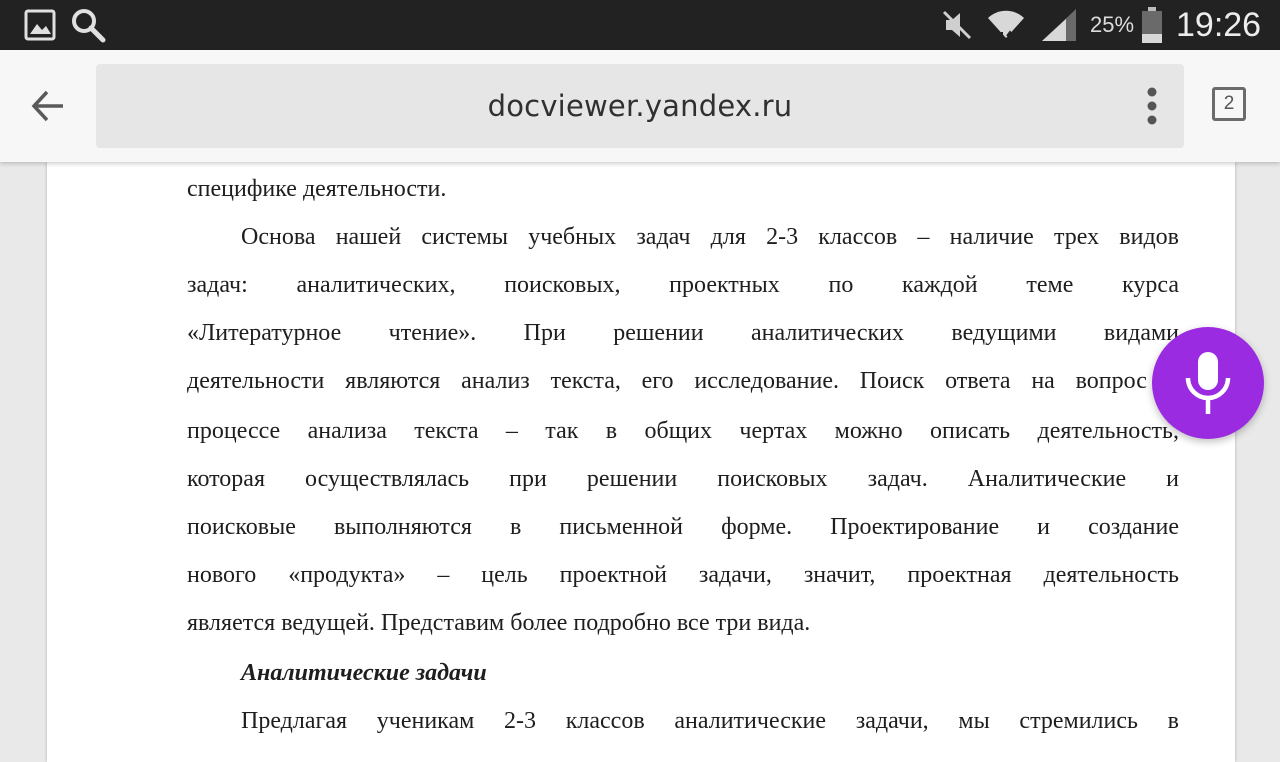  What do you see at coordinates (1006, 25) in the screenshot?
I see `wifi-icon` at bounding box center [1006, 25].